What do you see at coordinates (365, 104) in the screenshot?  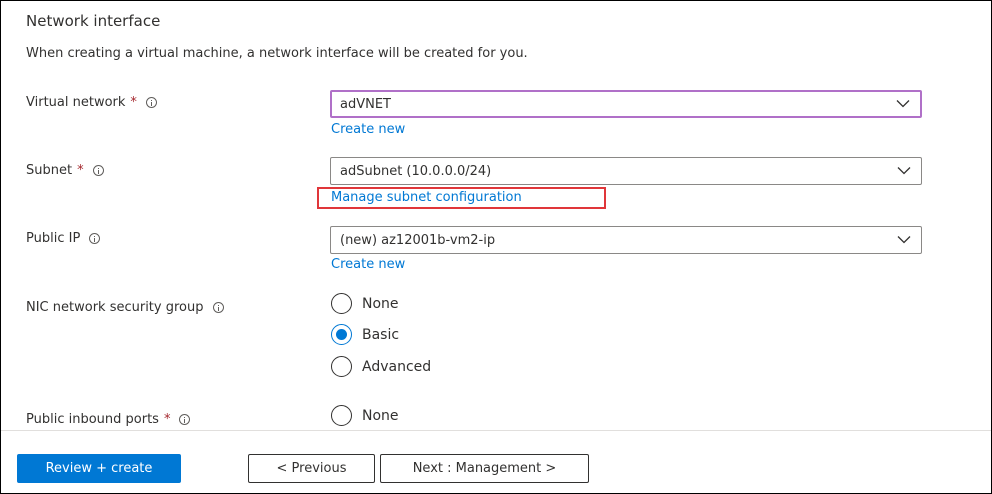 I see `virtual-network-value: adVNET` at bounding box center [365, 104].